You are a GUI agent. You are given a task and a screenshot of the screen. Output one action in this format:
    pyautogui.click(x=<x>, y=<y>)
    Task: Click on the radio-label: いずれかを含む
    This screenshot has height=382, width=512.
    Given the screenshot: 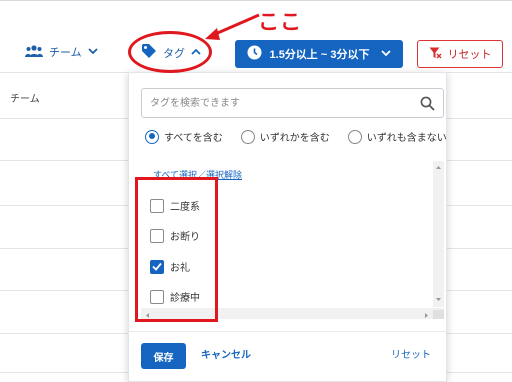 What is the action you would take?
    pyautogui.click(x=294, y=138)
    